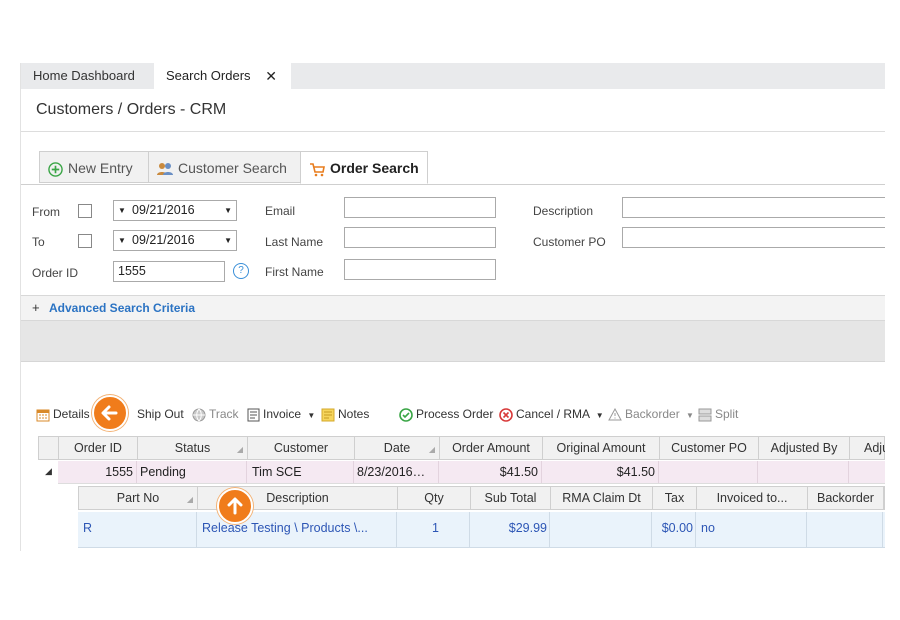  Describe the element at coordinates (453, 308) in the screenshot. I see `advanced-search-bar: + Advanced Search Criteria` at that location.